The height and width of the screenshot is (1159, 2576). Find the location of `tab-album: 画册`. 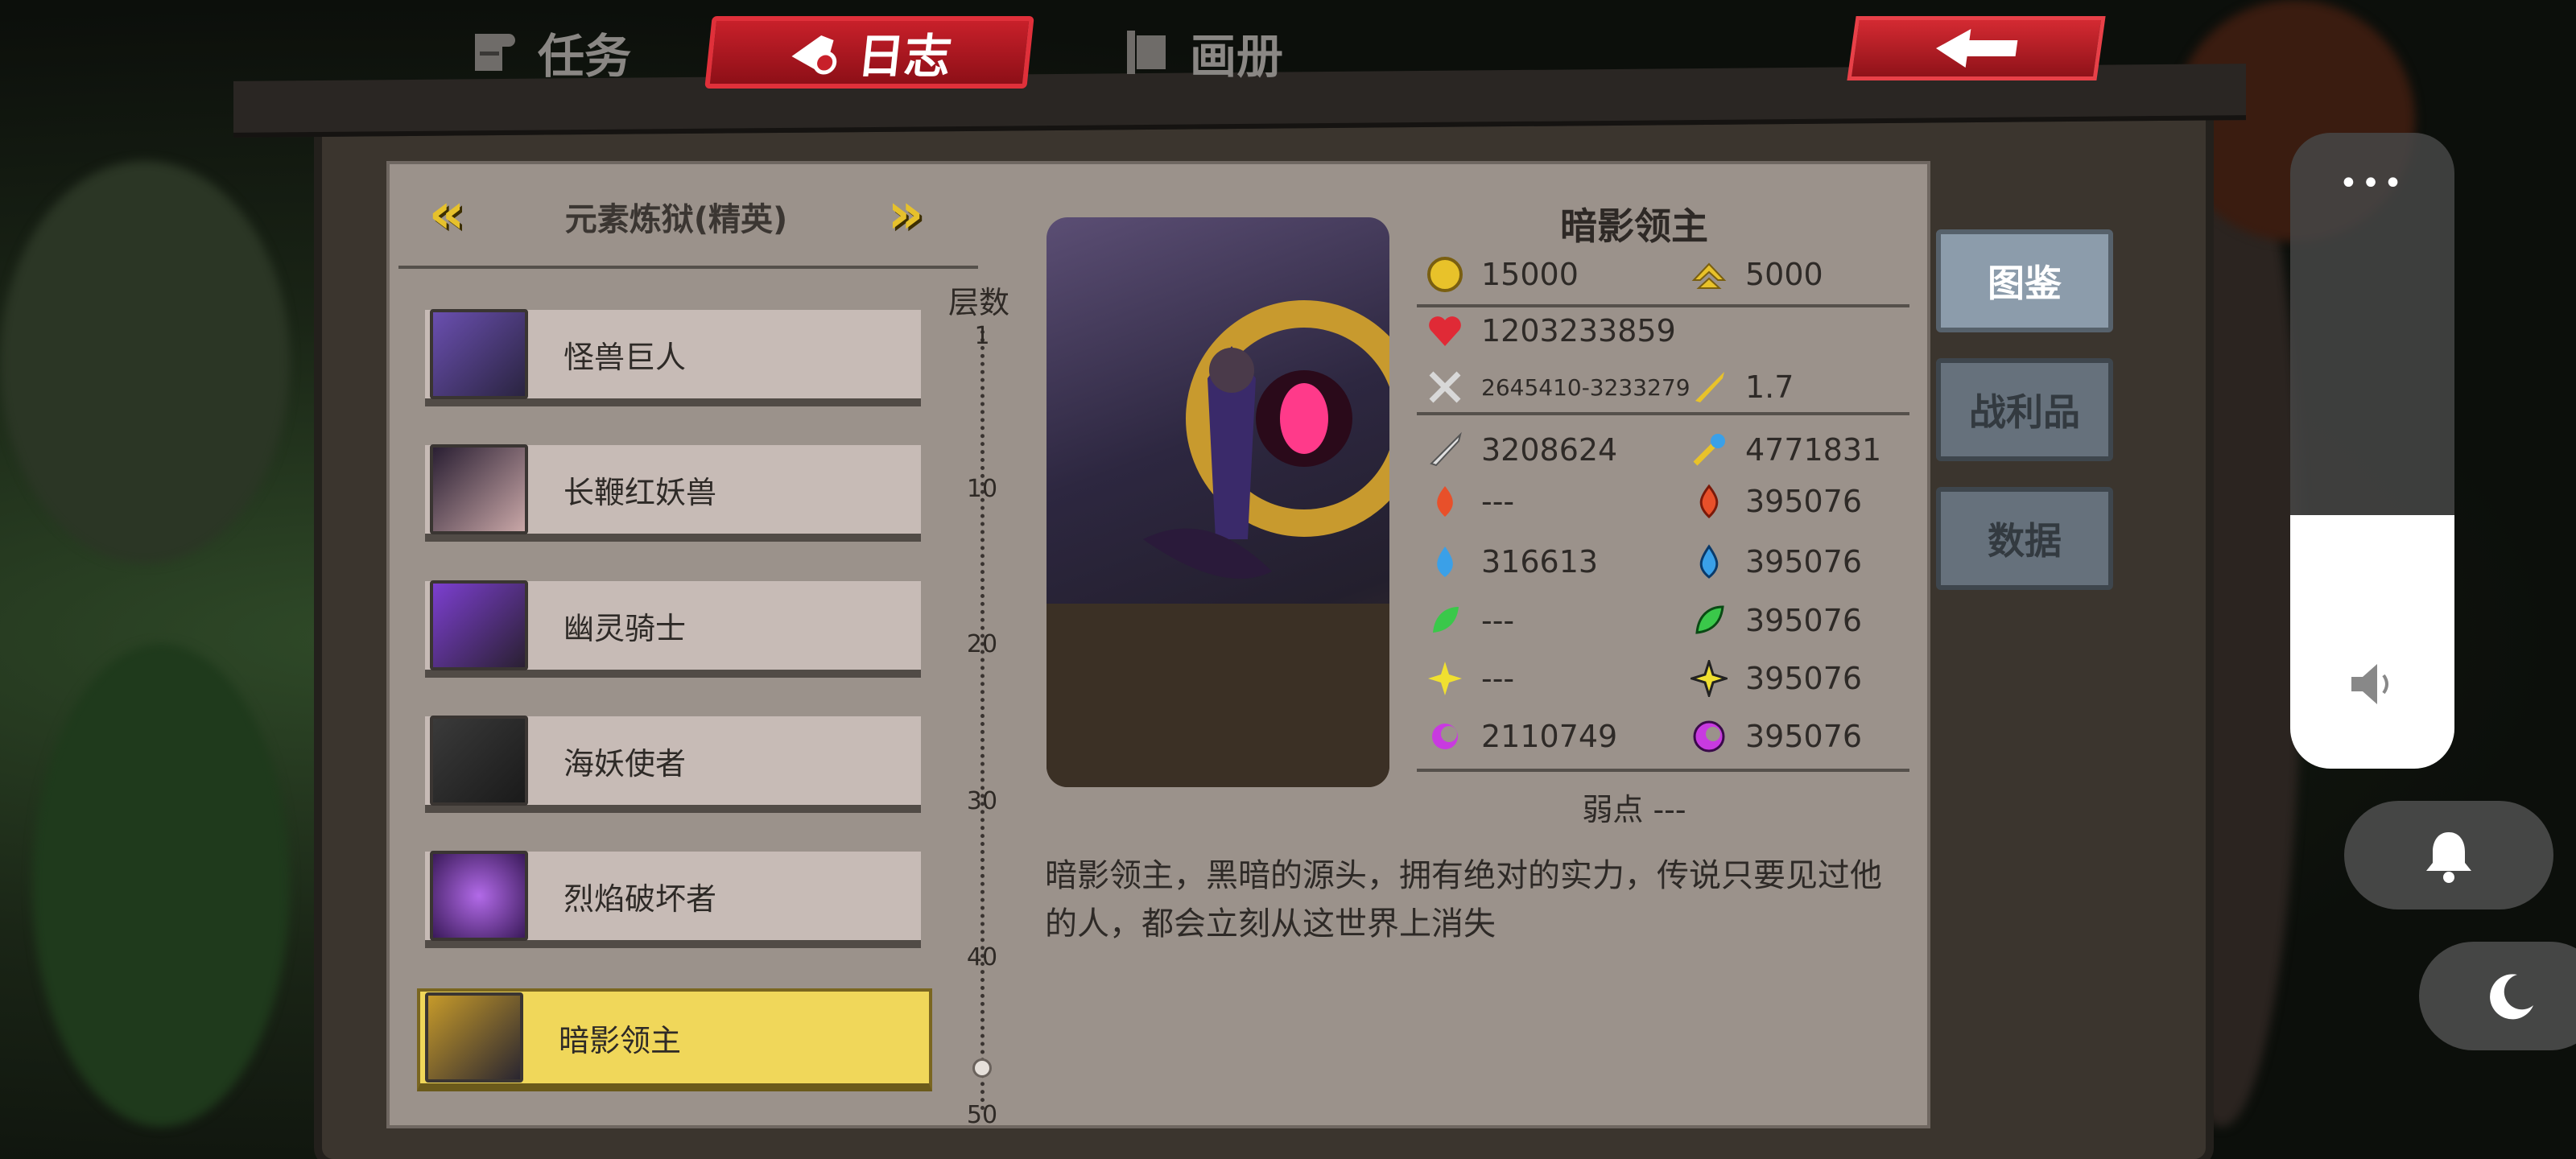

tab-album: 画册 is located at coordinates (1201, 52).